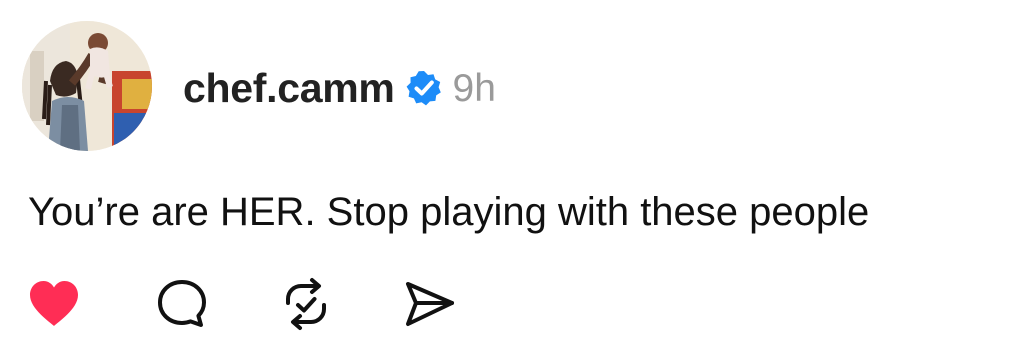 The height and width of the screenshot is (339, 1018). What do you see at coordinates (474, 88) in the screenshot?
I see `post-timestamp: 9h` at bounding box center [474, 88].